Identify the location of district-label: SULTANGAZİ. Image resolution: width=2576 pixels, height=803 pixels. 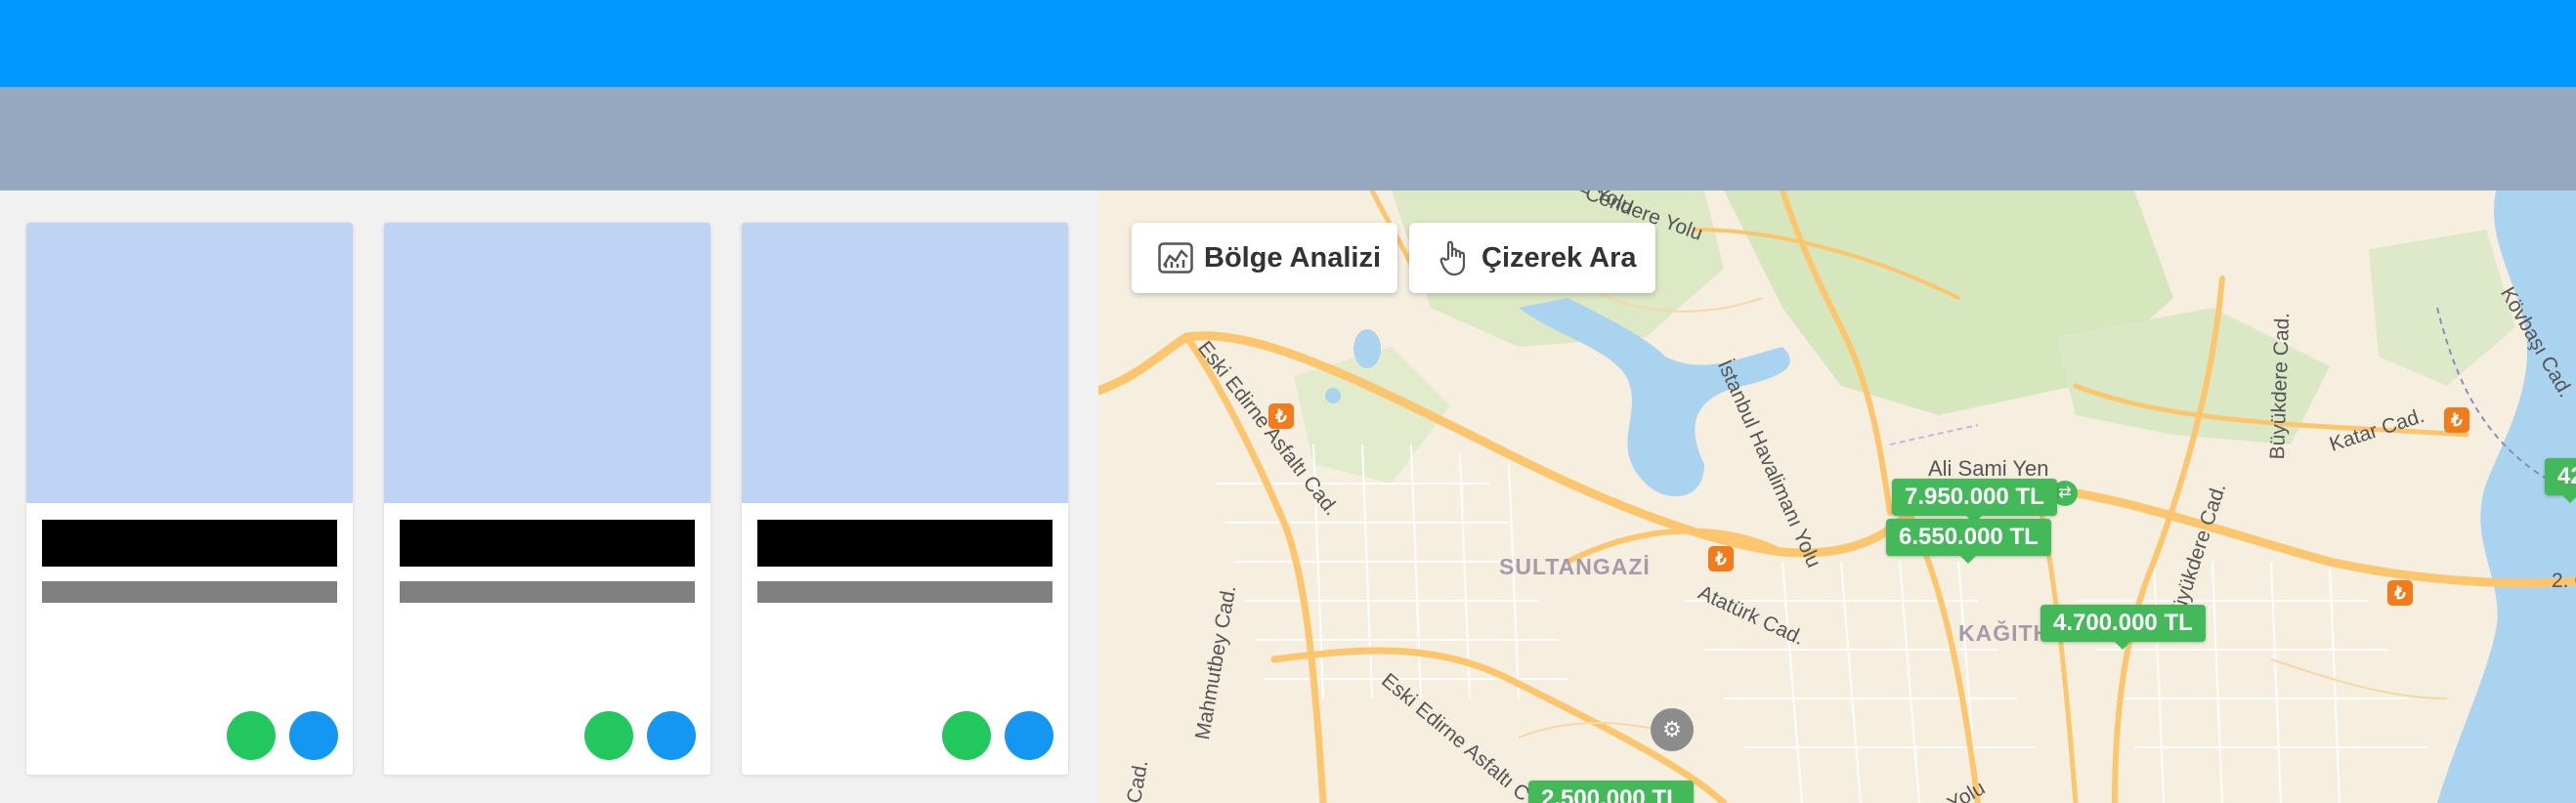
(1575, 566).